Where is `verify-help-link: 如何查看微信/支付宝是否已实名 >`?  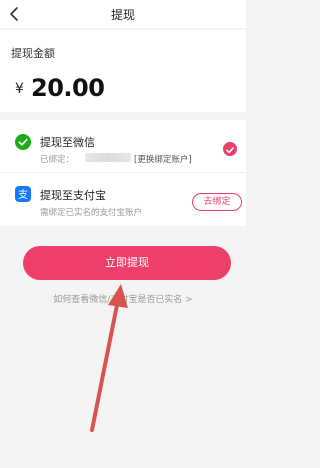
verify-help-link: 如何查看微信/支付宝是否已实名 > is located at coordinates (123, 298).